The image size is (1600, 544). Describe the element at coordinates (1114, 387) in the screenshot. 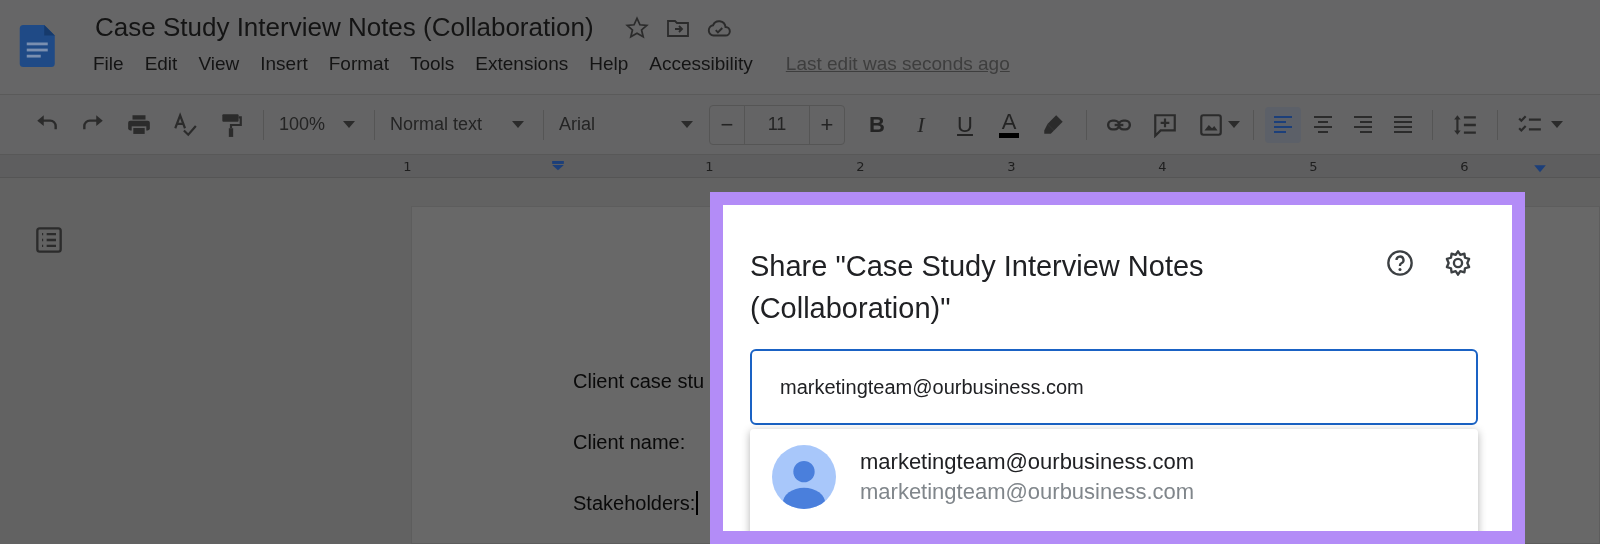

I see `email-field: marketingteam@ourbusiness.com` at that location.